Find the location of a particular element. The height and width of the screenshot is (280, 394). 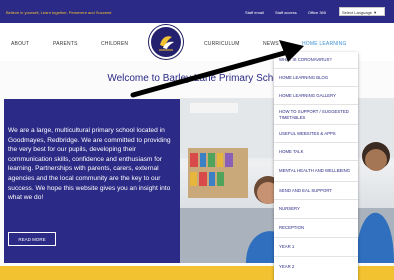

office-365-link: Office 365 is located at coordinates (317, 12).